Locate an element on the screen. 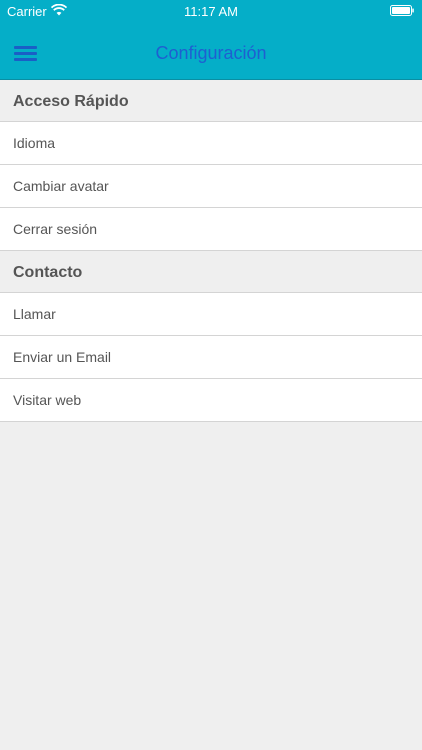 The height and width of the screenshot is (750, 422). list-item-idioma: Idioma is located at coordinates (211, 143).